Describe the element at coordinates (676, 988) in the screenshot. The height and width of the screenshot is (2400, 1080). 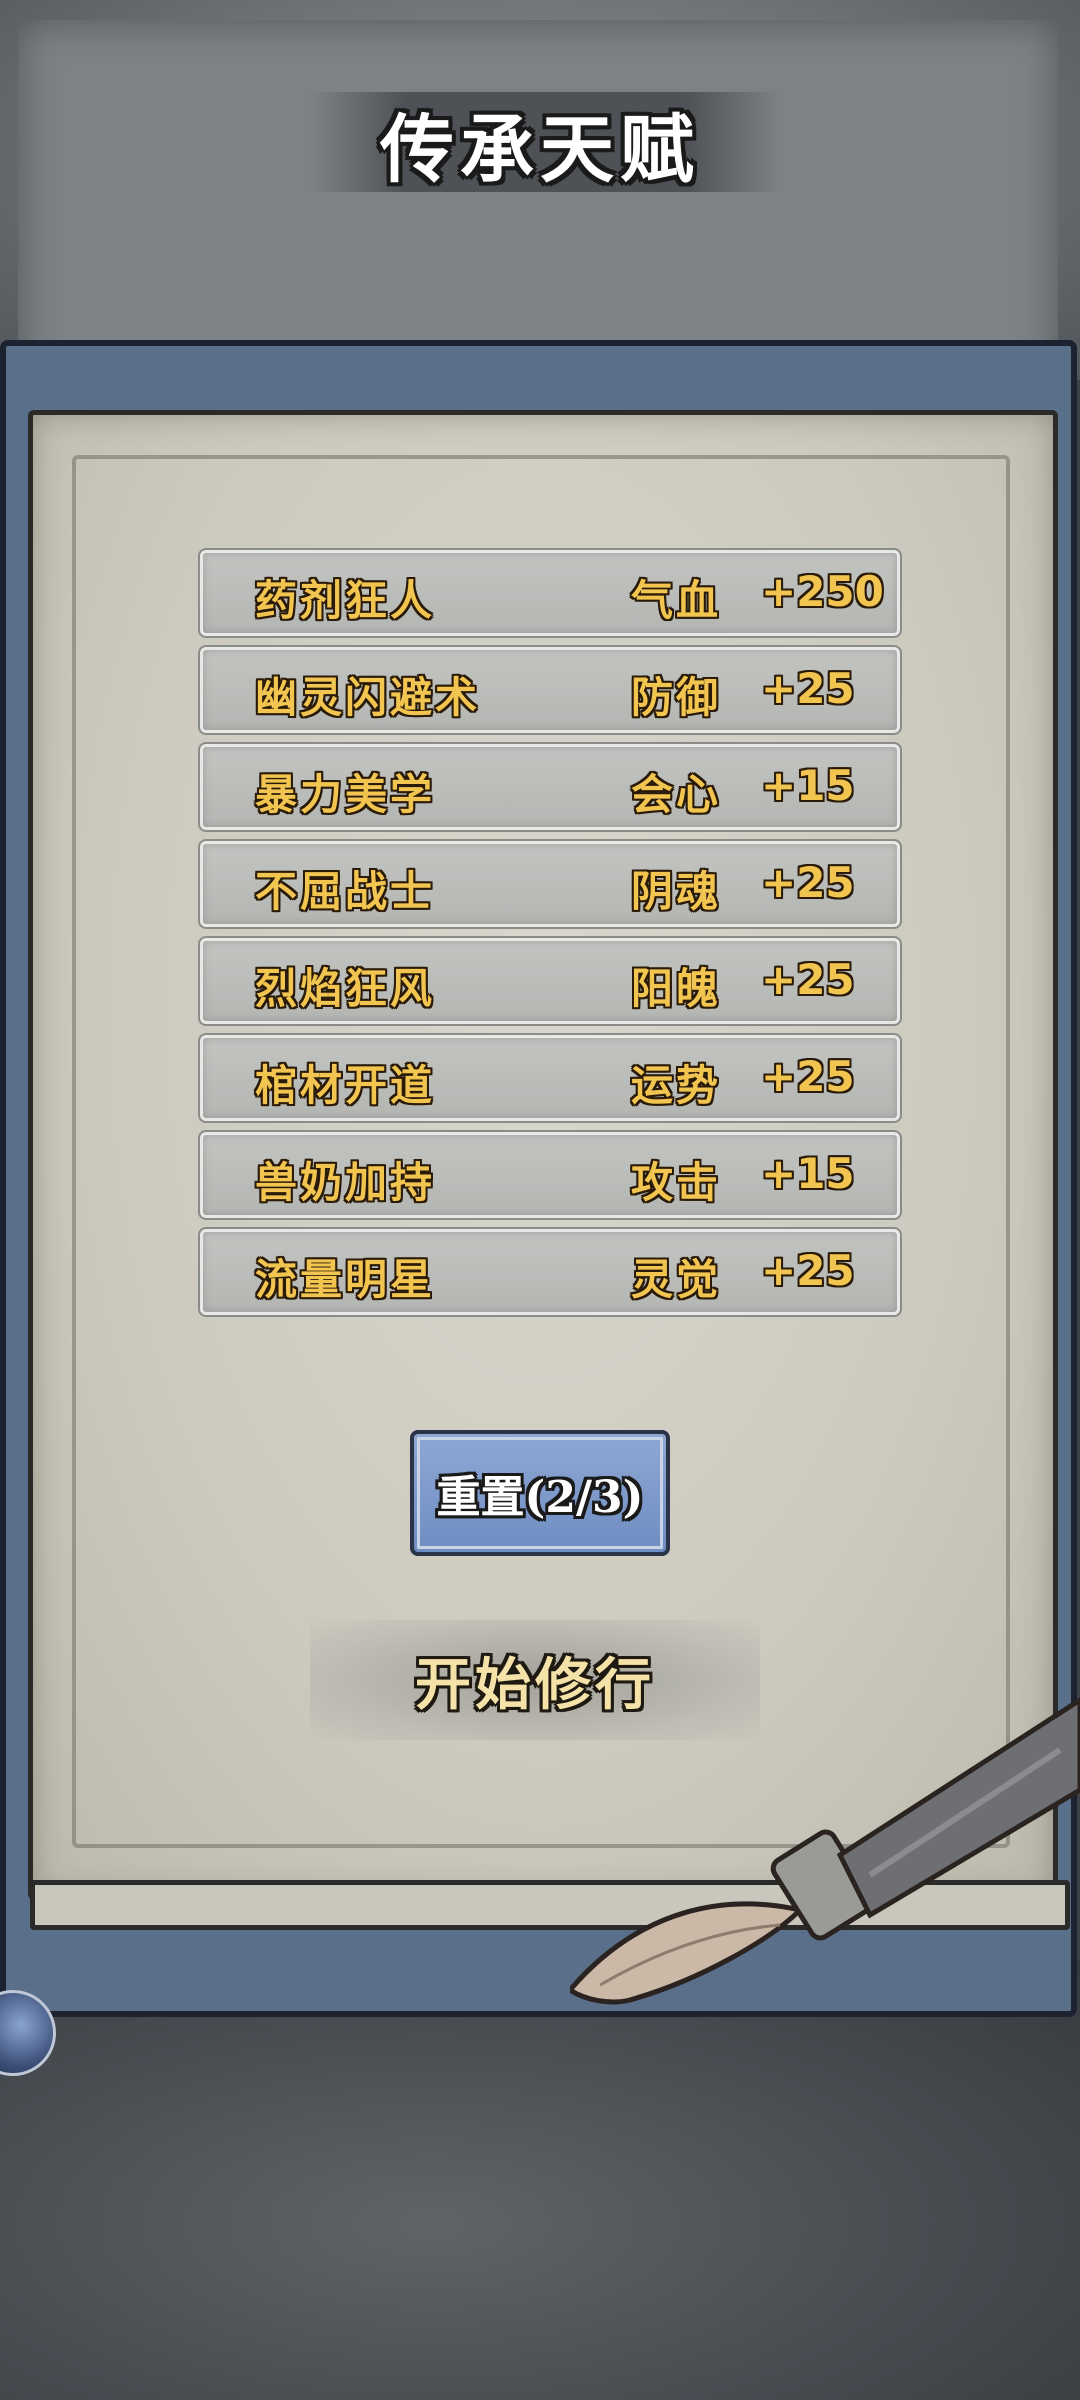
I see `talent-stat: 阳魄` at that location.